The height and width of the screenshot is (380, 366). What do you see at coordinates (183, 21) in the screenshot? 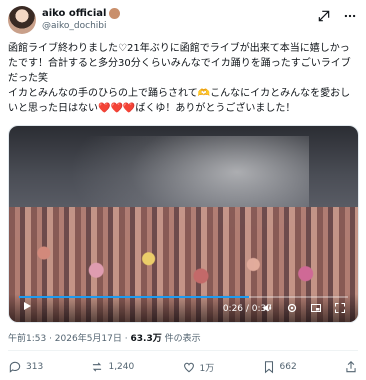
I see `post-header: aiko official @aiko_dochibi` at bounding box center [183, 21].